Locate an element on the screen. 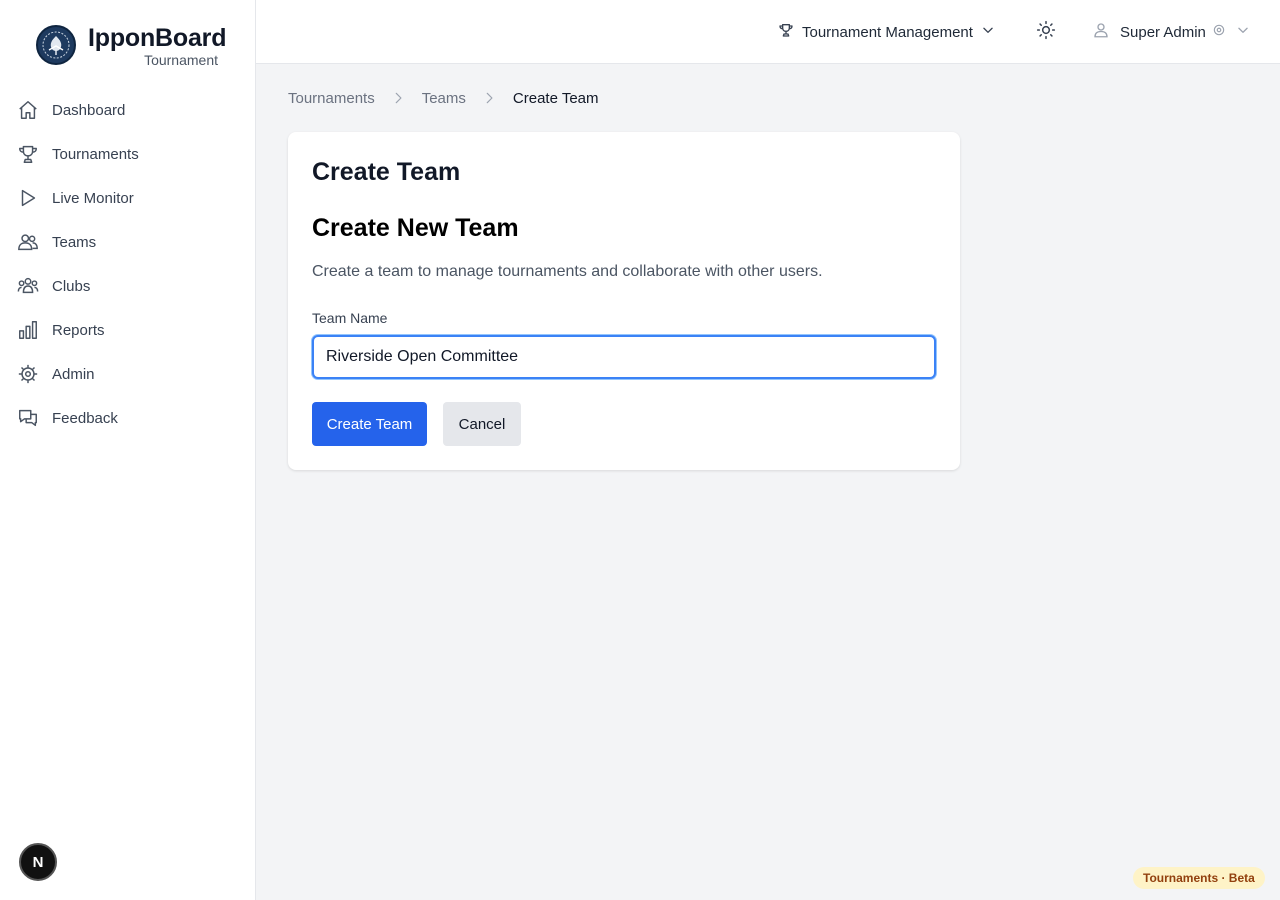  user-name: Super Admin is located at coordinates (1163, 32).